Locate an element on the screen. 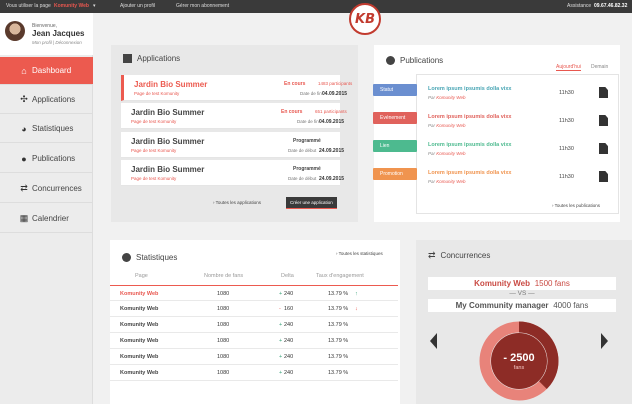 The image size is (632, 404). sidebar-item-calendrier: ▦ Calendrier is located at coordinates (46, 219).